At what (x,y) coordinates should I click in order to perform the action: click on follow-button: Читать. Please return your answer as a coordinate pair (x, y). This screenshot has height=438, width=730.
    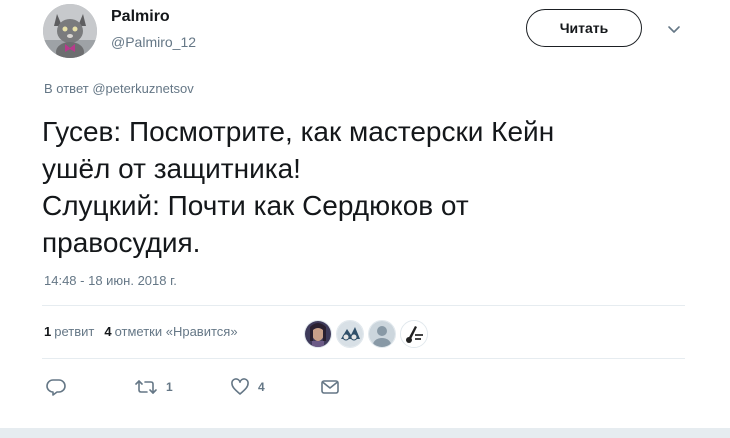
    Looking at the image, I should click on (584, 28).